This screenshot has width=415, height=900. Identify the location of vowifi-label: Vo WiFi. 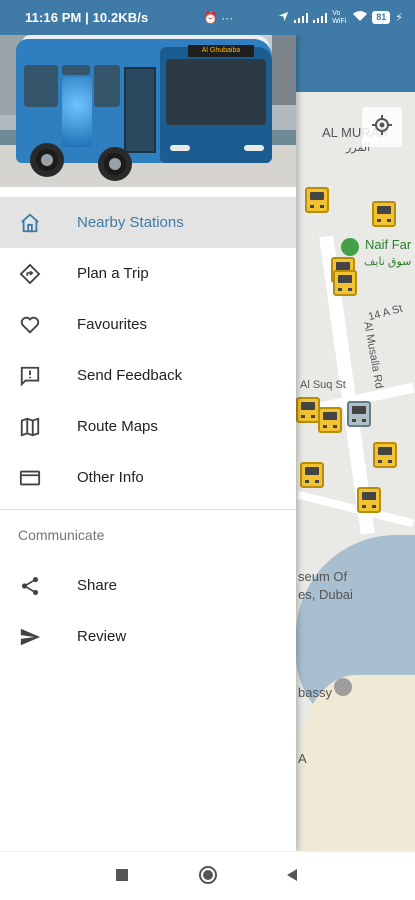
(339, 17).